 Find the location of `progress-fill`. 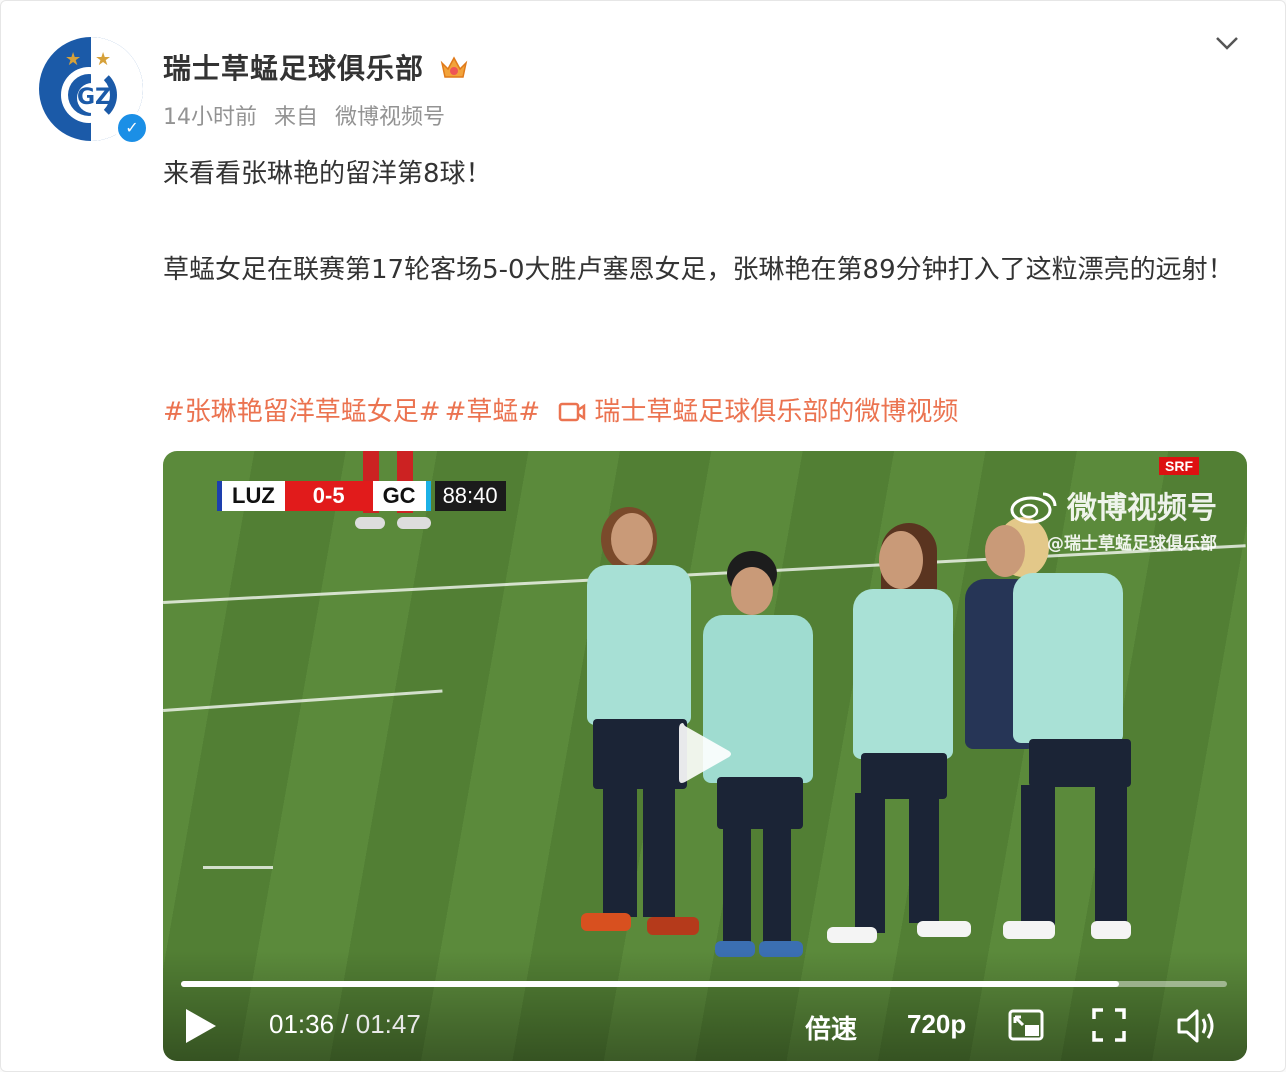

progress-fill is located at coordinates (650, 984).